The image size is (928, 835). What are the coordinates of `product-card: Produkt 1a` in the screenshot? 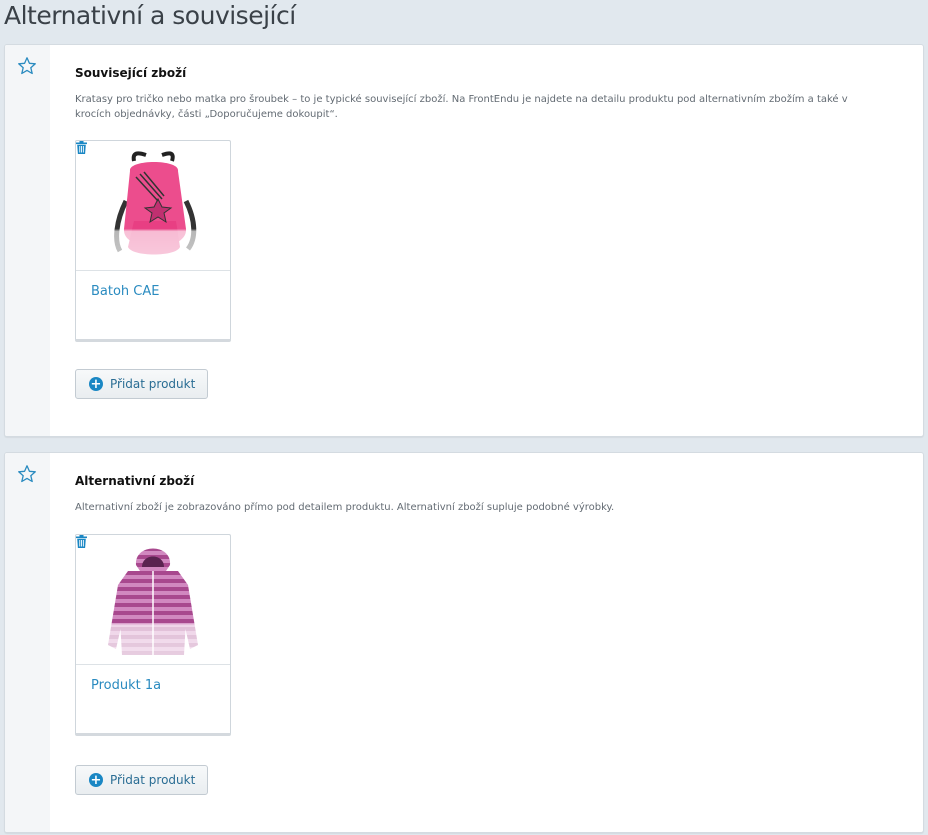 It's located at (153, 635).